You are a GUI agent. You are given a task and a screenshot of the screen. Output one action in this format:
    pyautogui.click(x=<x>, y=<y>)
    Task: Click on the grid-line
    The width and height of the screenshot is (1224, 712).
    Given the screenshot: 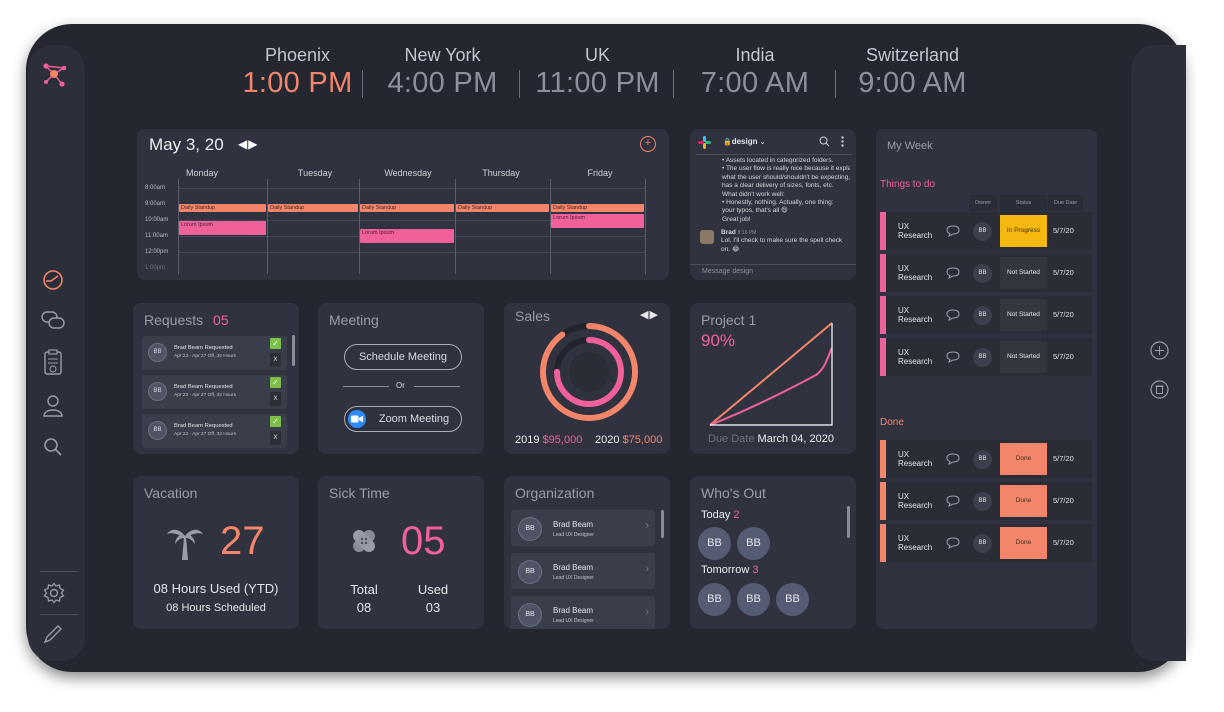 What is the action you would take?
    pyautogui.click(x=412, y=252)
    